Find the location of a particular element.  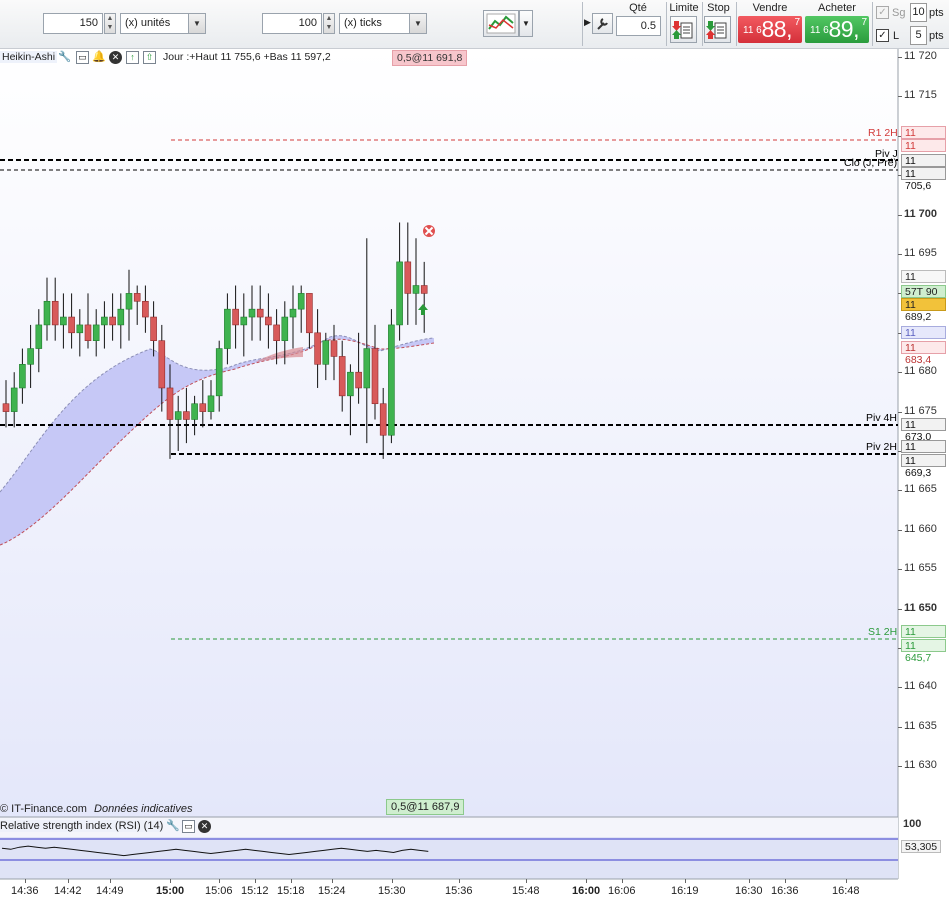

arrow-up-green-icon: ⇧ is located at coordinates (149, 57).